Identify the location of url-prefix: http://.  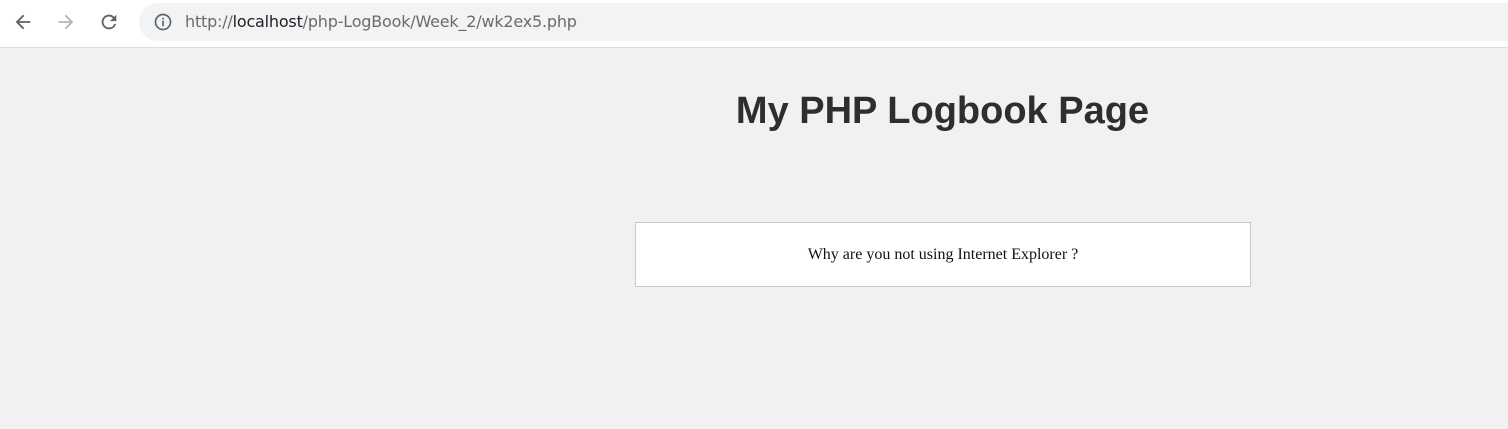
(209, 21).